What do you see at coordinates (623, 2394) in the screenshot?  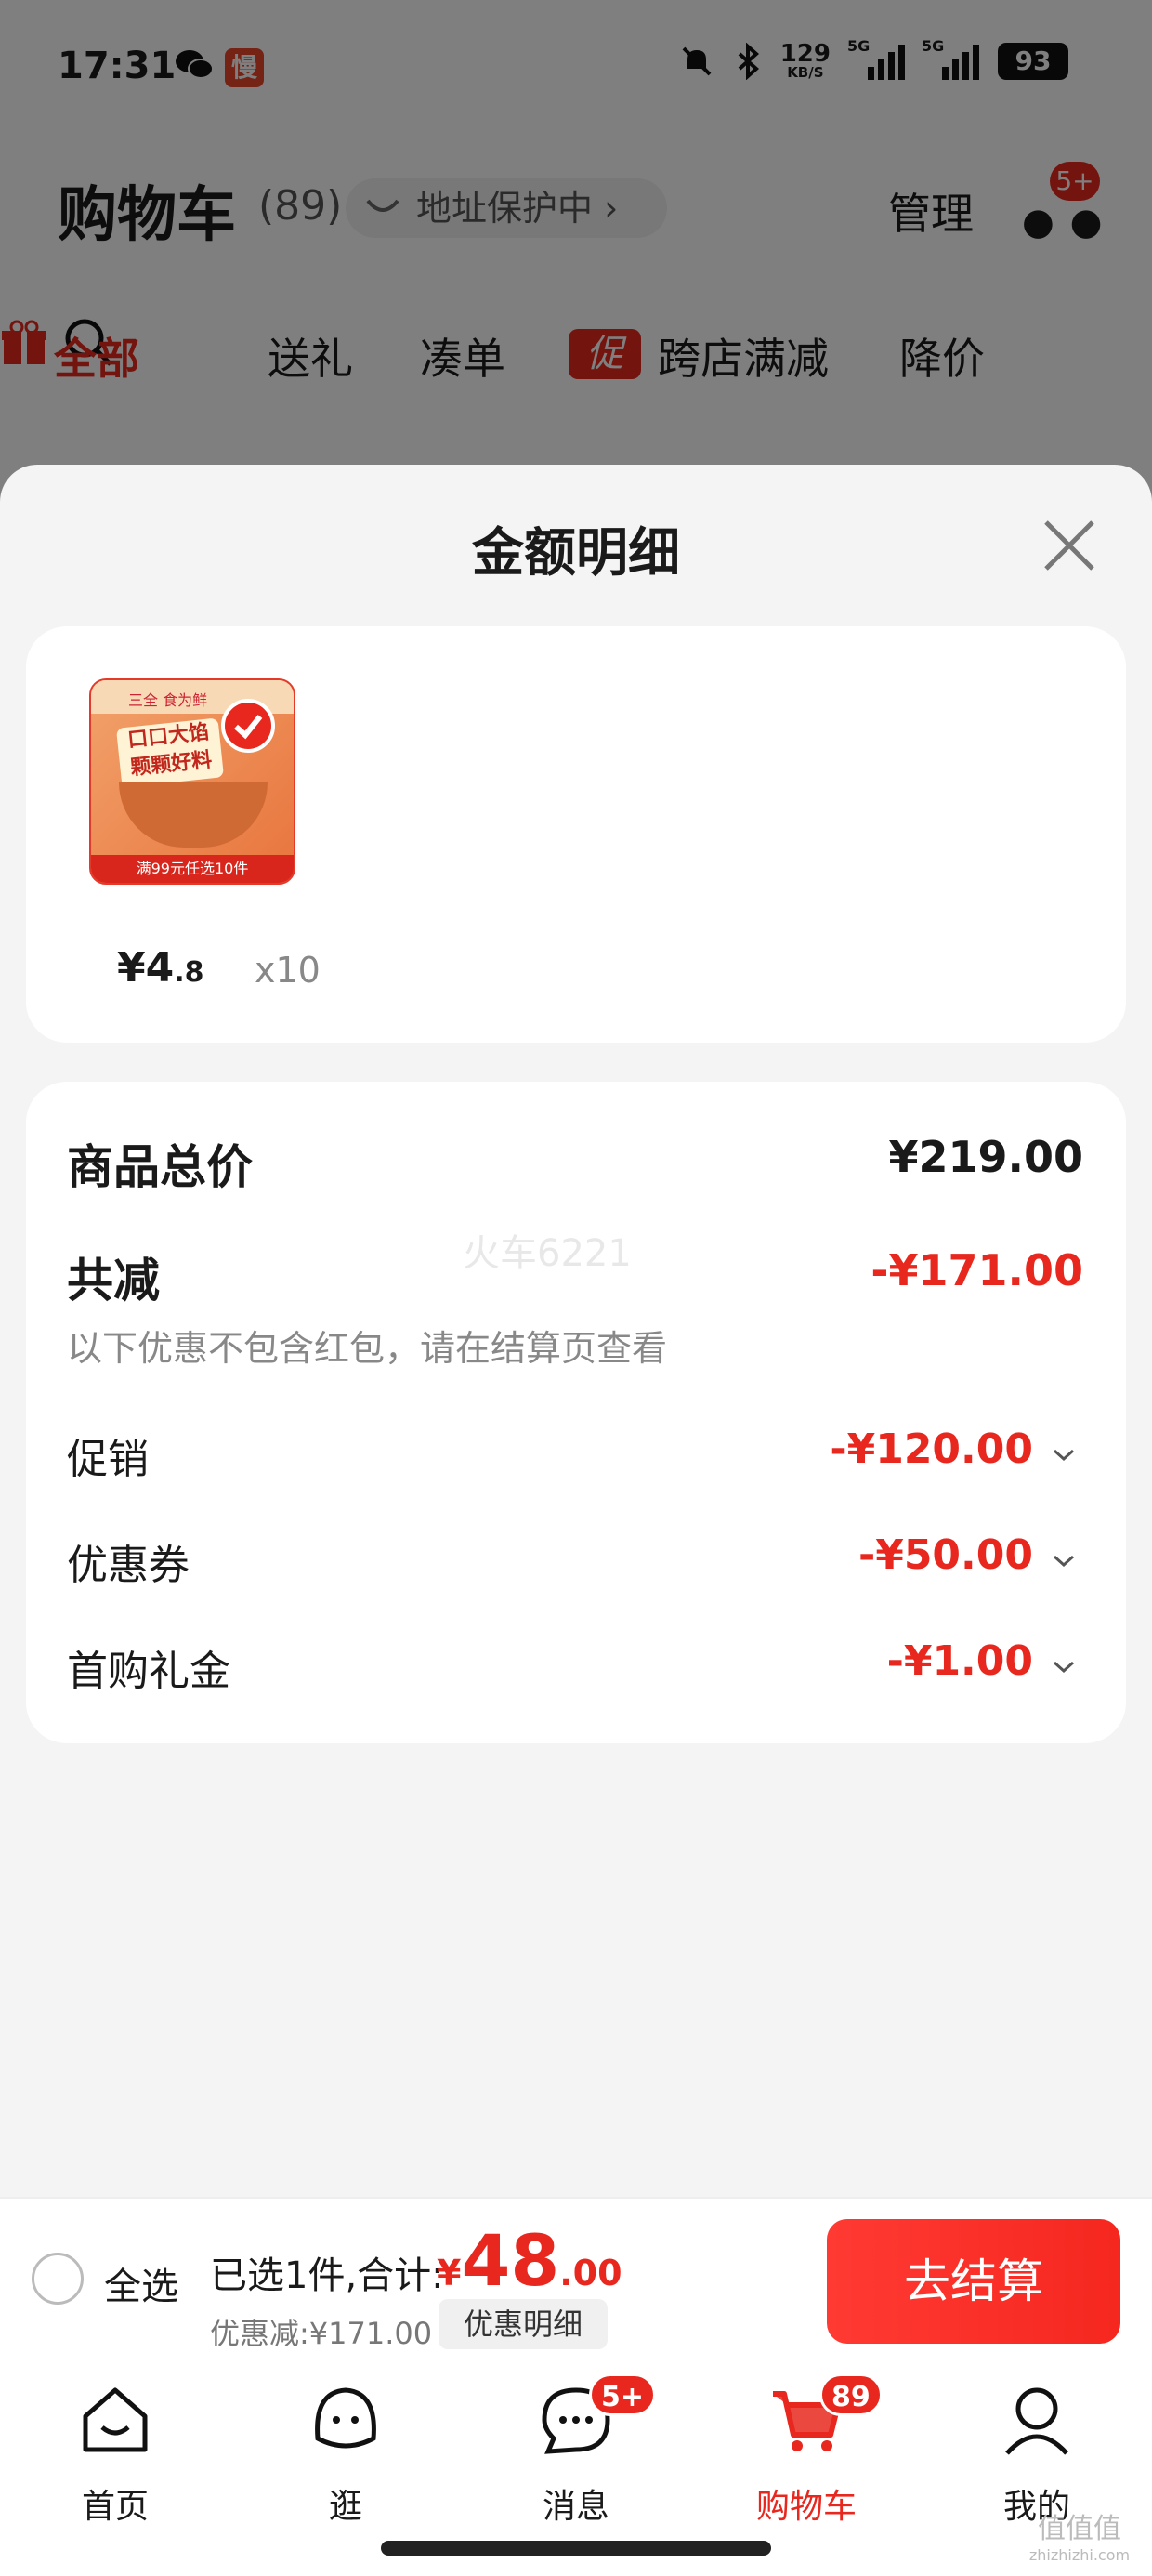 I see `messages-badge: 5+` at bounding box center [623, 2394].